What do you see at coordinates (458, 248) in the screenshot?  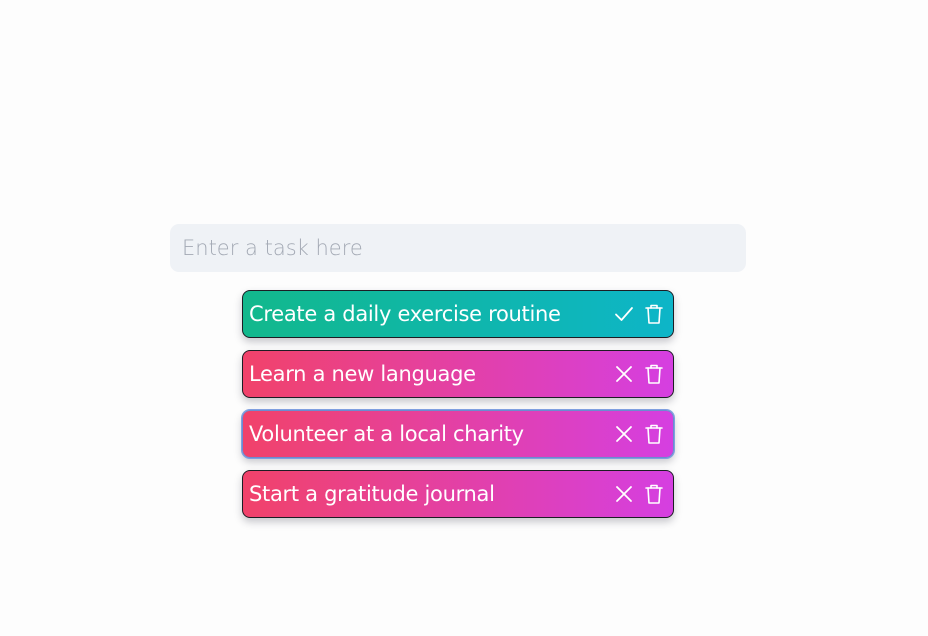 I see `task-input` at bounding box center [458, 248].